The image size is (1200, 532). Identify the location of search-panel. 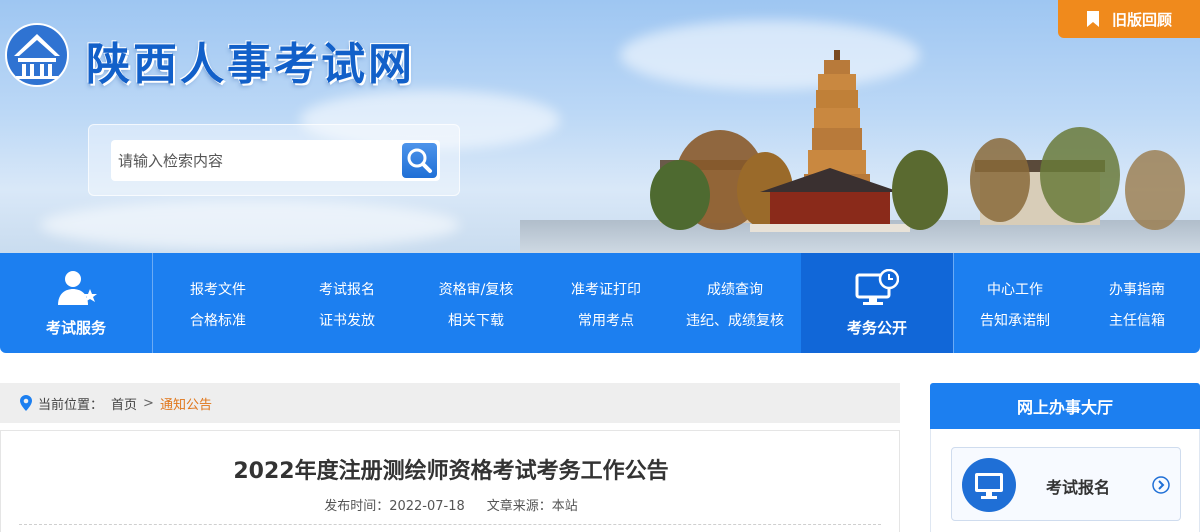
(274, 160).